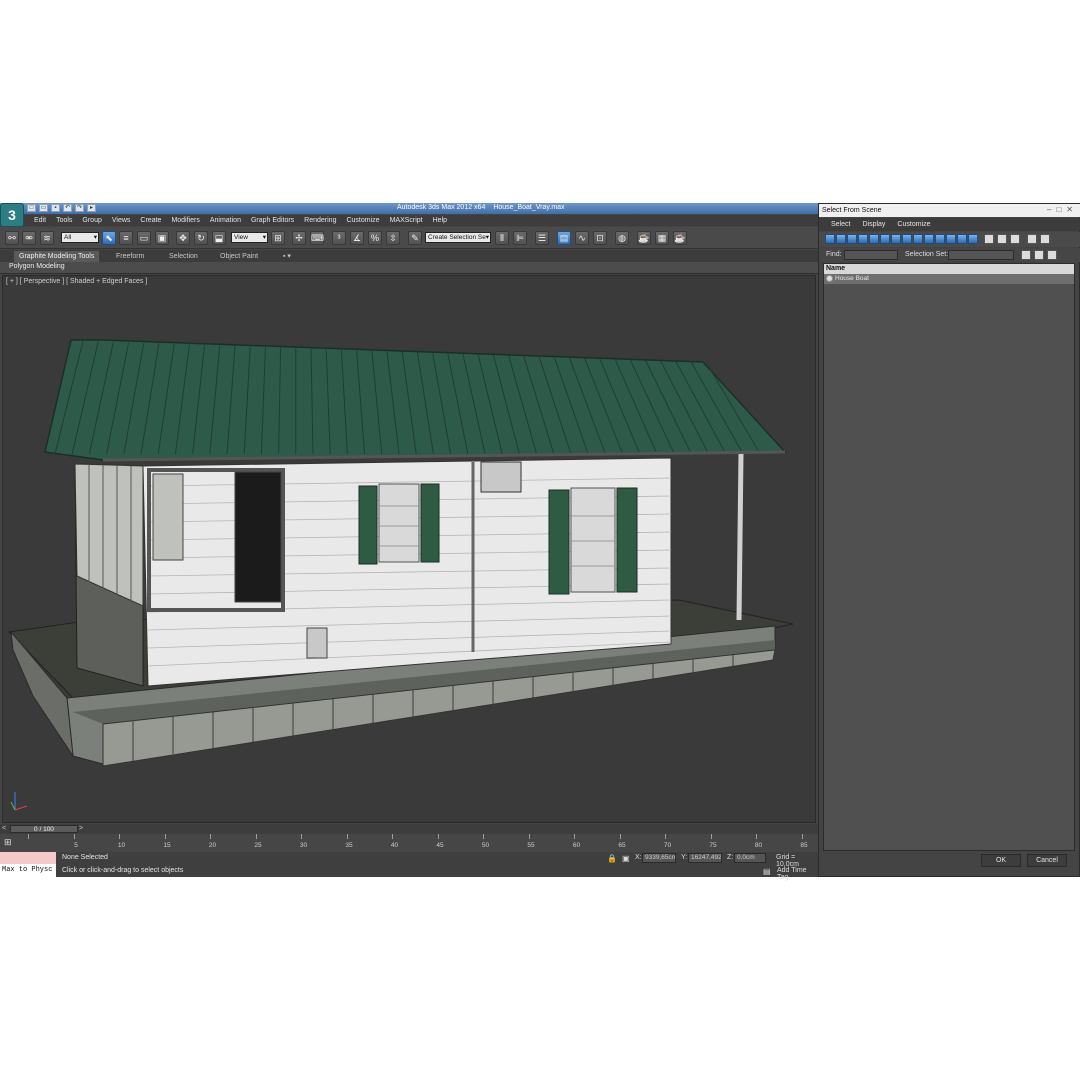 The height and width of the screenshot is (1080, 1080). I want to click on tab-object-paint: Object Paint, so click(239, 256).